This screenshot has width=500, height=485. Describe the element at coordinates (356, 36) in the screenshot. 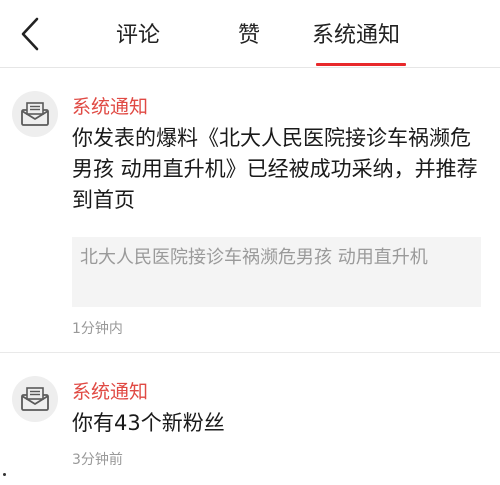

I see `tab-system-notifications: 系统通知` at that location.